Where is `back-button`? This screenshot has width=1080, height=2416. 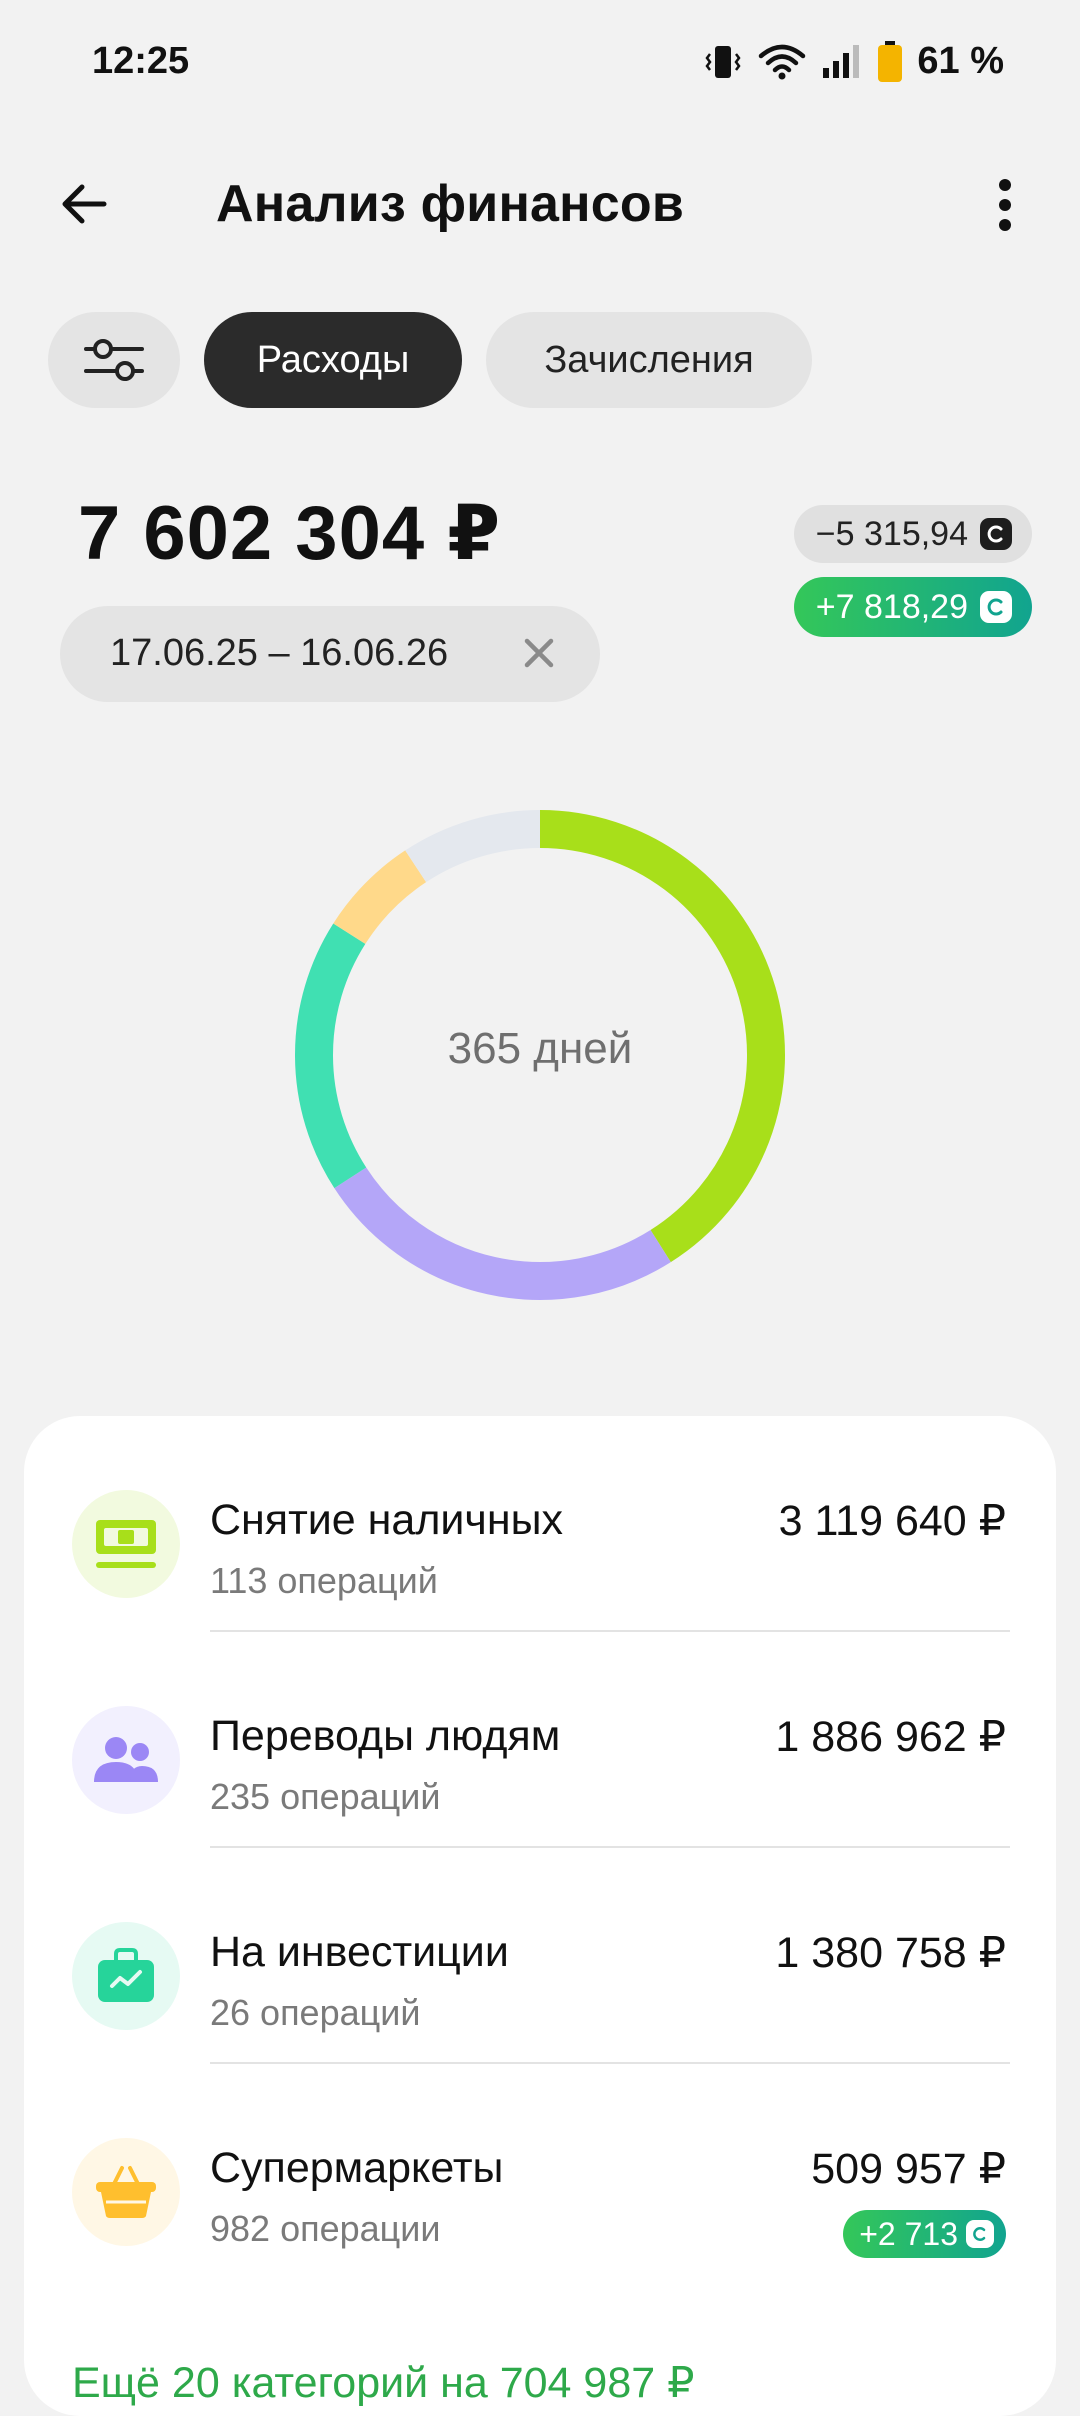
back-button is located at coordinates (84, 204).